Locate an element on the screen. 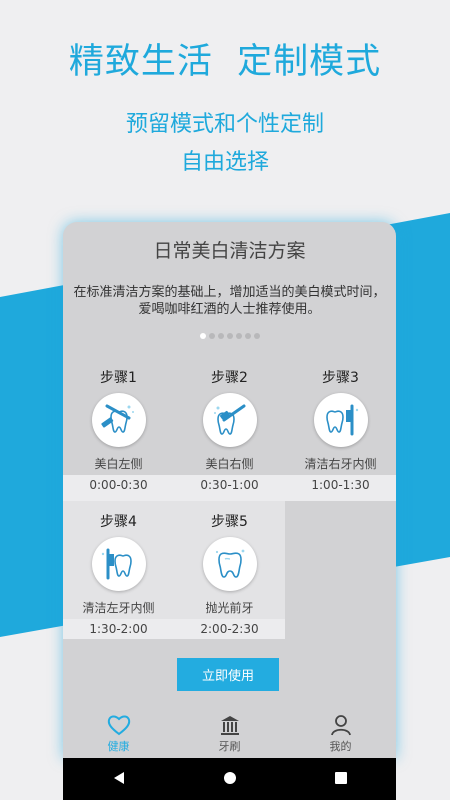 The image size is (450, 800). step-time: 0:30-1:00 is located at coordinates (229, 485).